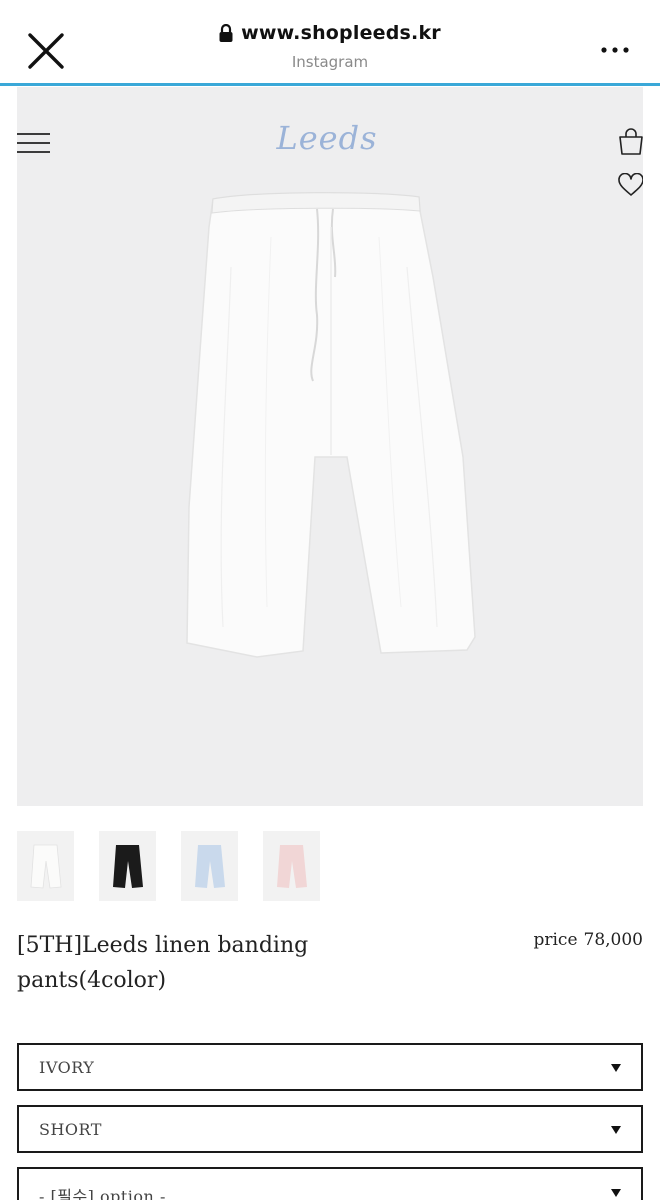  I want to click on brand-logo: Leeds, so click(327, 138).